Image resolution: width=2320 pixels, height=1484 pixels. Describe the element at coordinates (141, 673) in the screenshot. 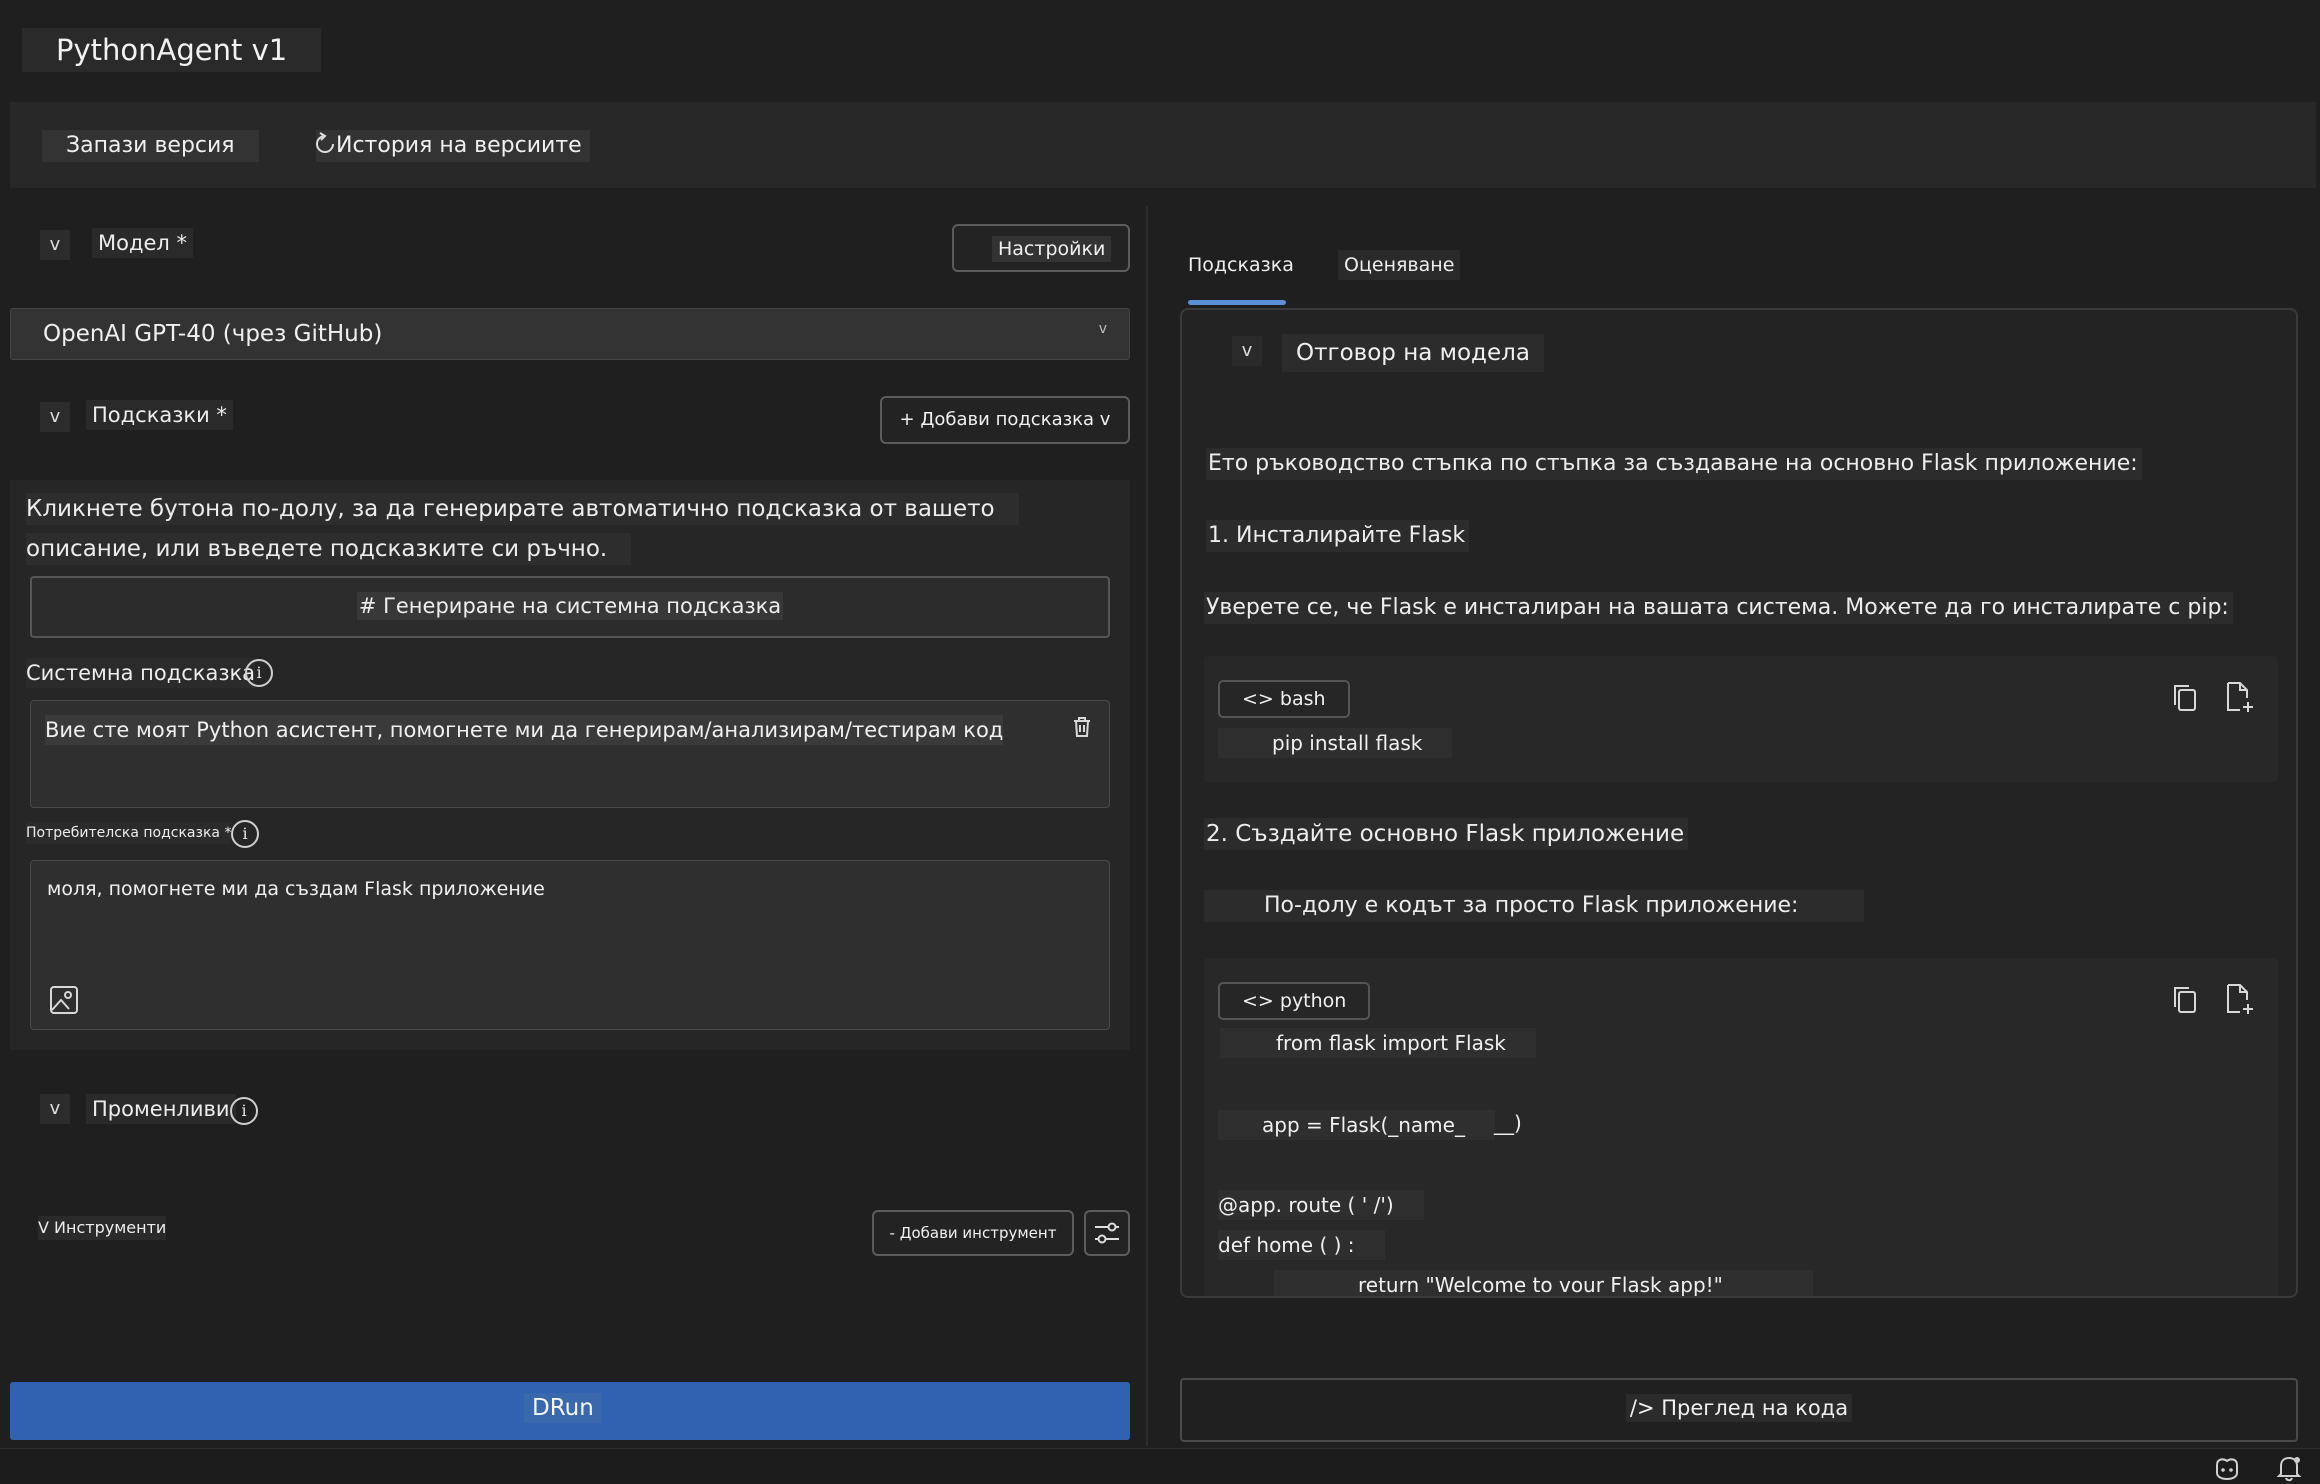

I see `system-prompt-label: Системна подсказка` at that location.